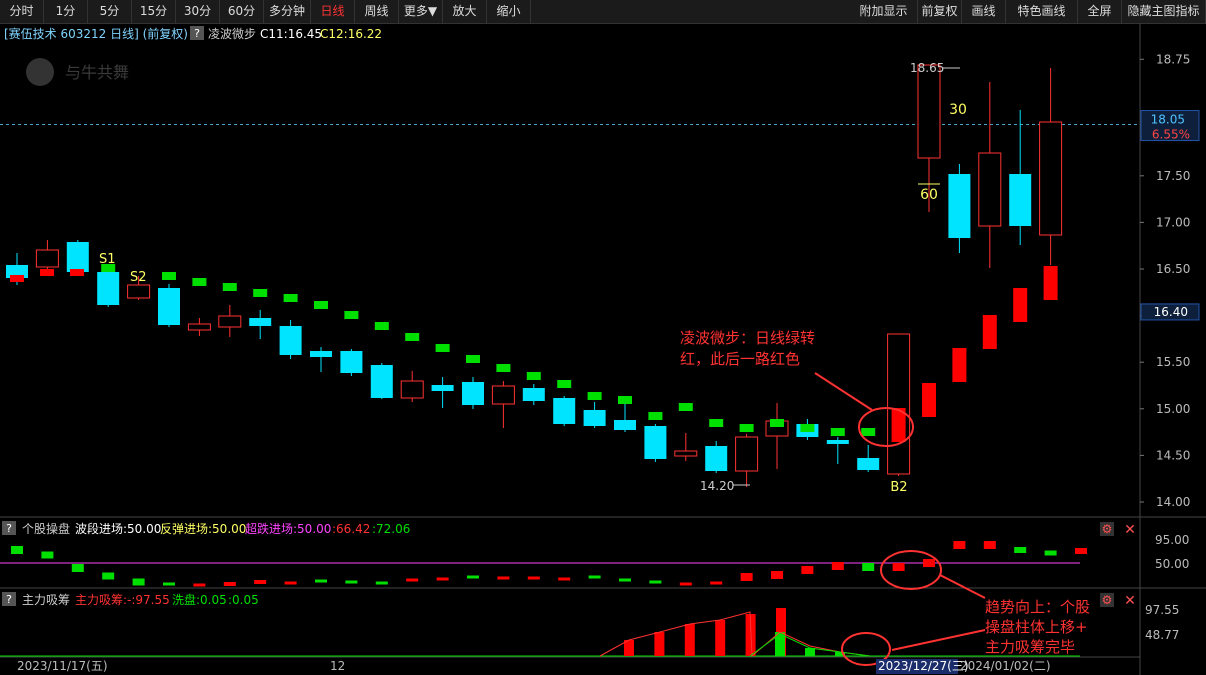 The width and height of the screenshot is (1206, 675). I want to click on note1-line1: 凌波微步：日线绿转, so click(747, 338).